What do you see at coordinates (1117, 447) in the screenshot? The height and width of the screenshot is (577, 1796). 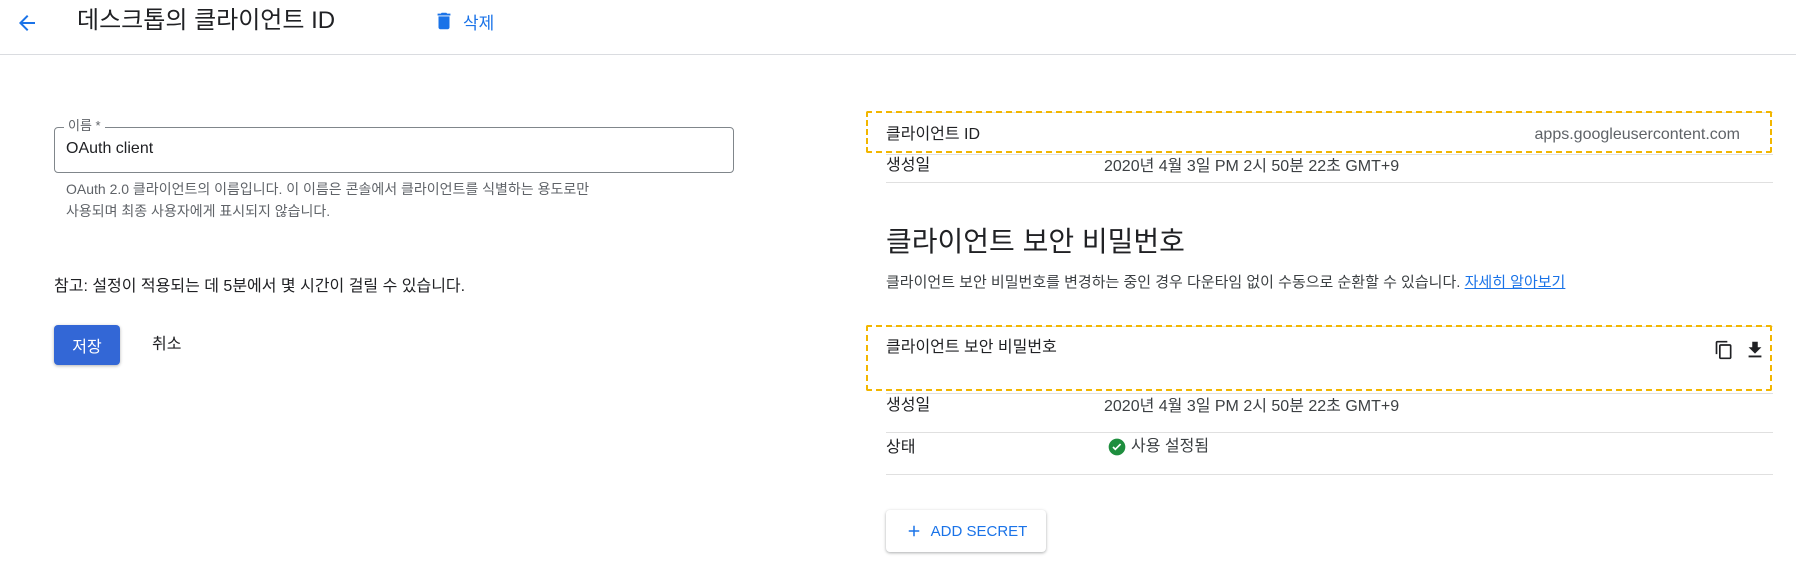 I see `check-circle-icon` at bounding box center [1117, 447].